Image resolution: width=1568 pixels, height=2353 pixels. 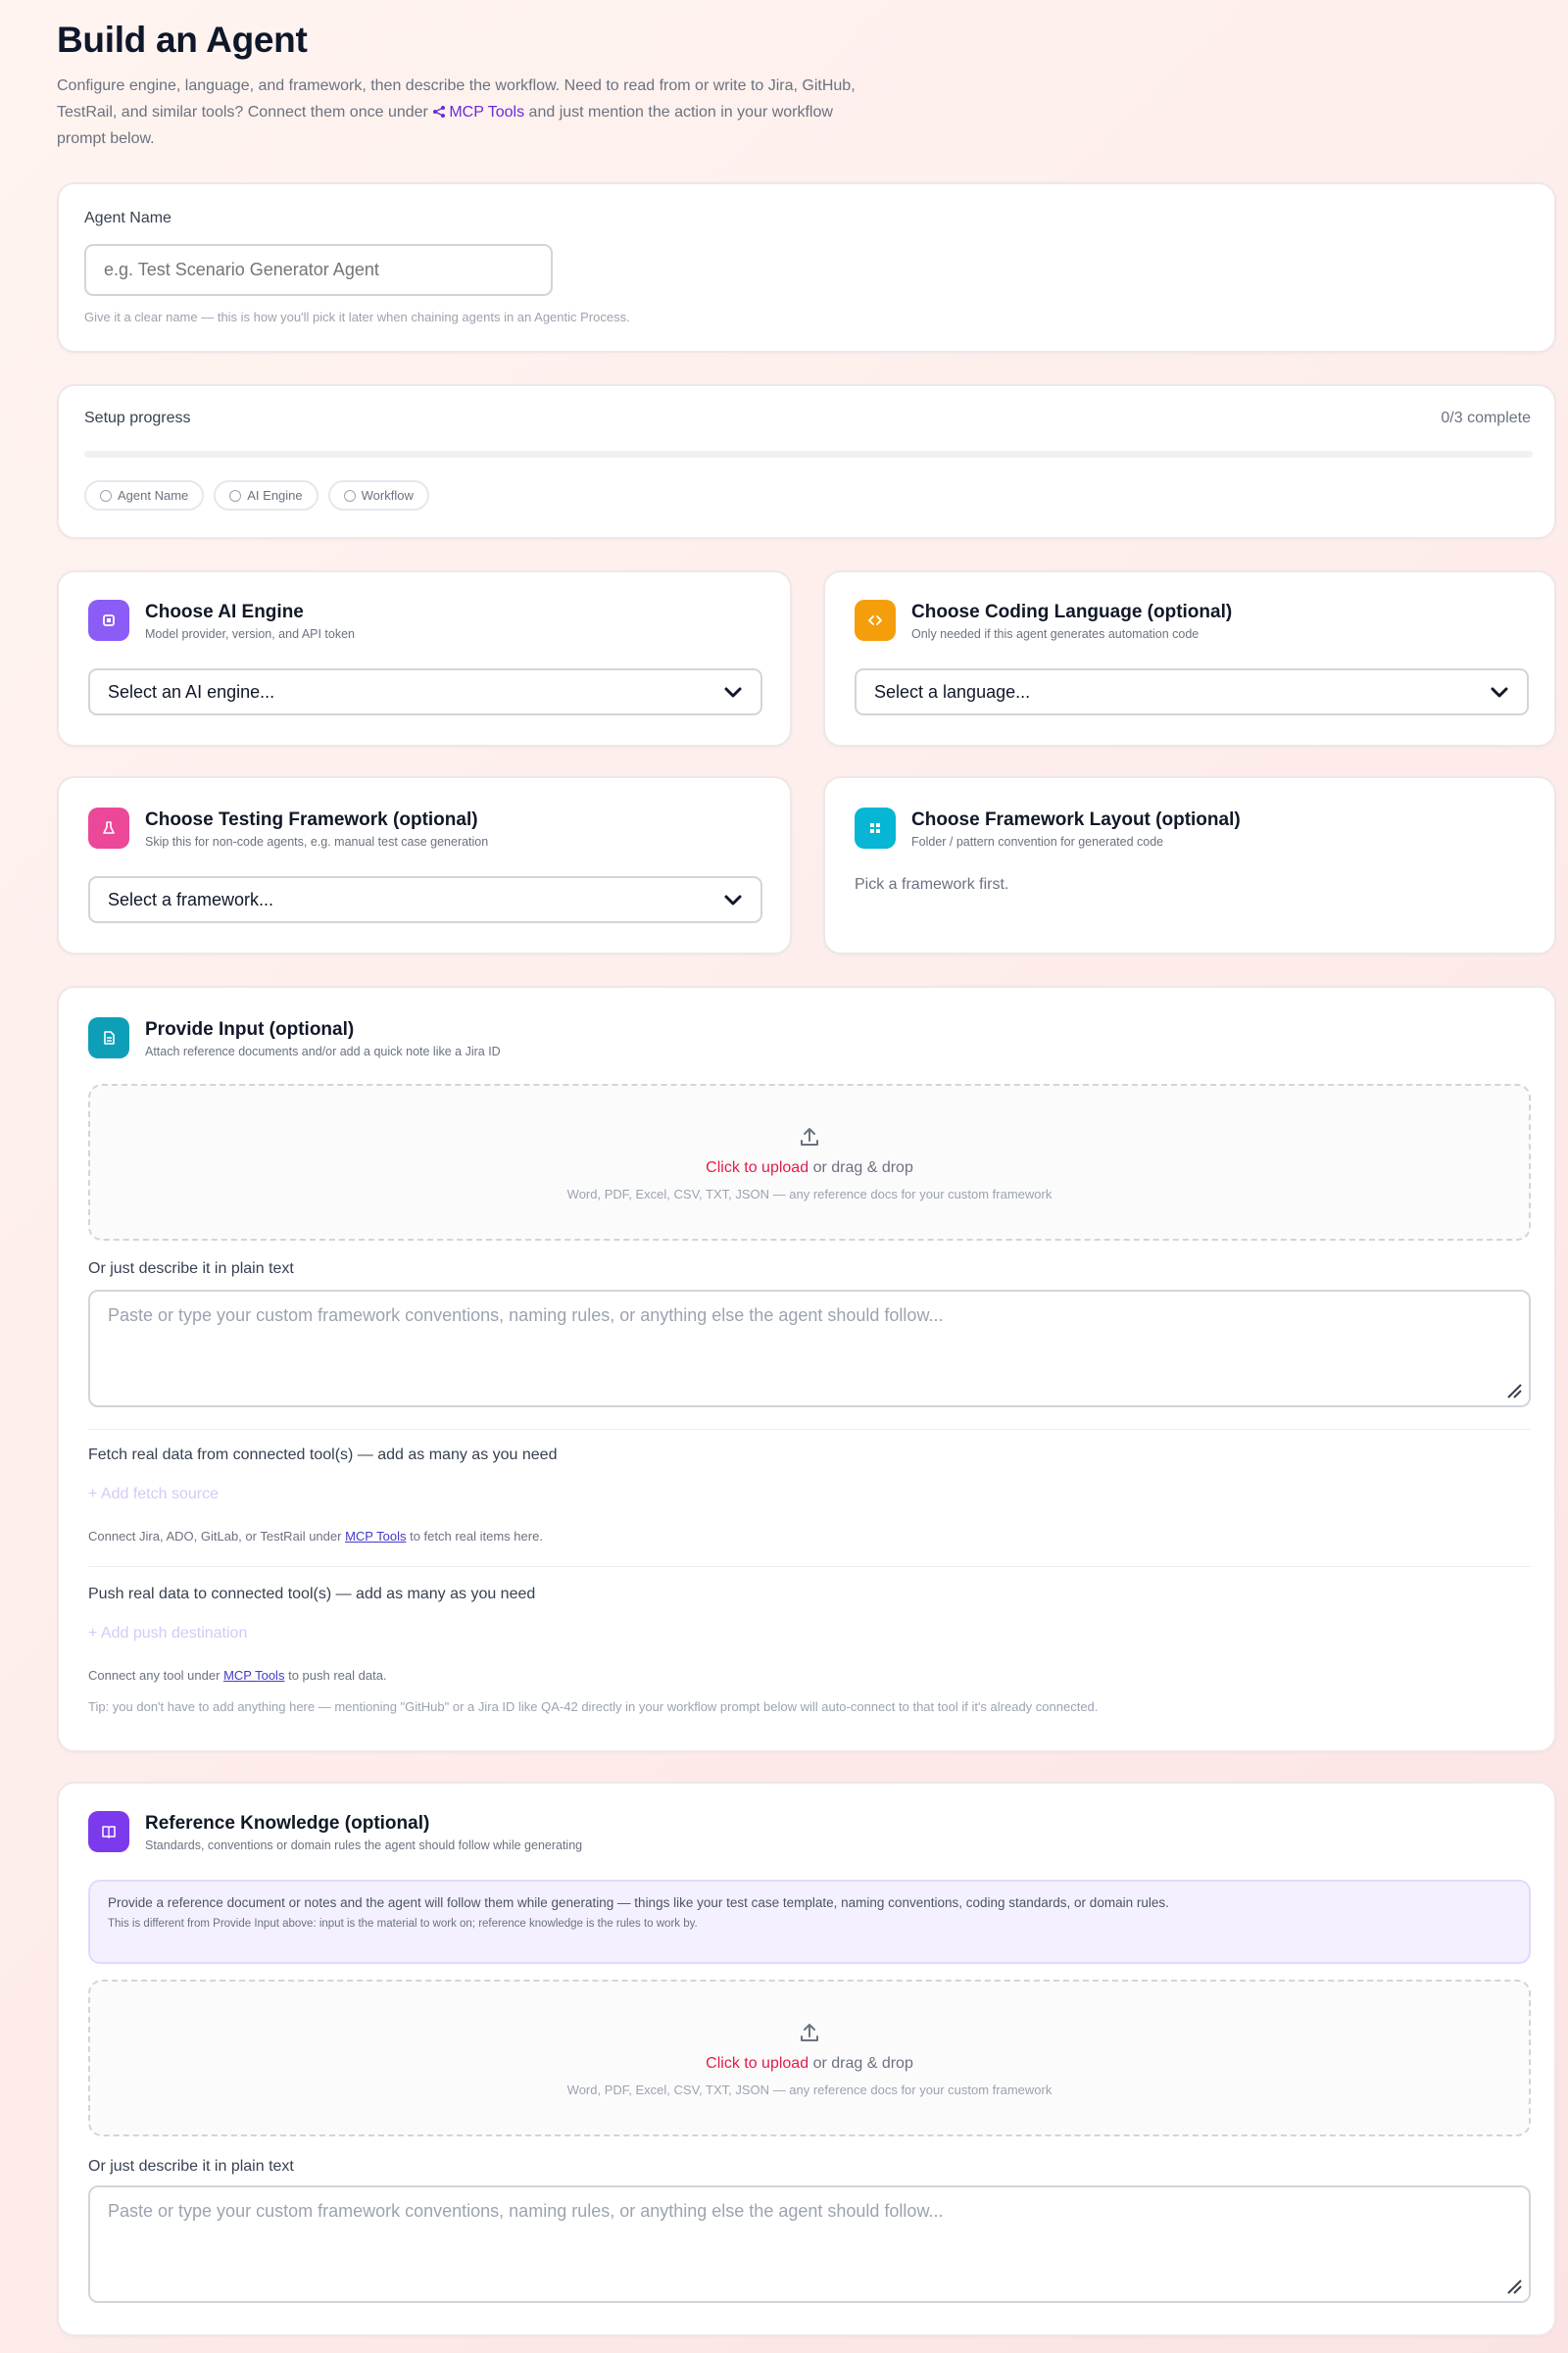 What do you see at coordinates (311, 819) in the screenshot?
I see `testing-framework-title: Choose Testing Framework (optional)` at bounding box center [311, 819].